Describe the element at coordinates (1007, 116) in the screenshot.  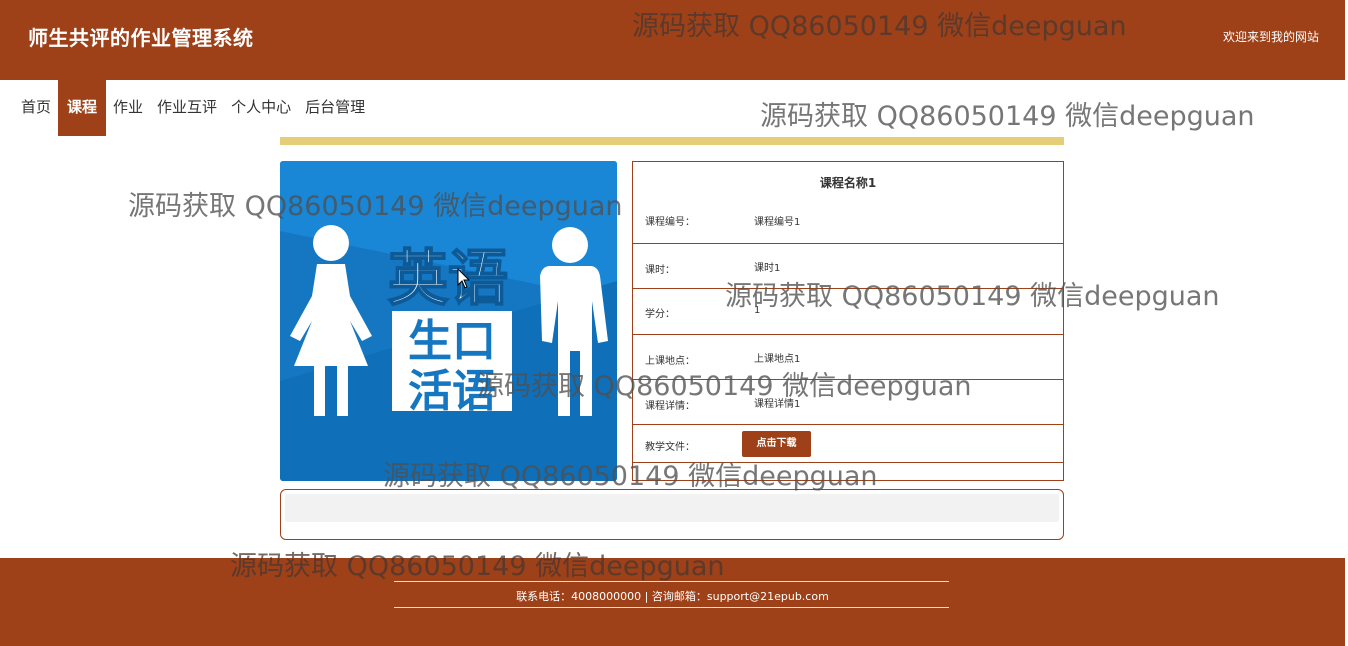
I see `watermark-text: 源码获取 QQ86050149 微信deepguan` at that location.